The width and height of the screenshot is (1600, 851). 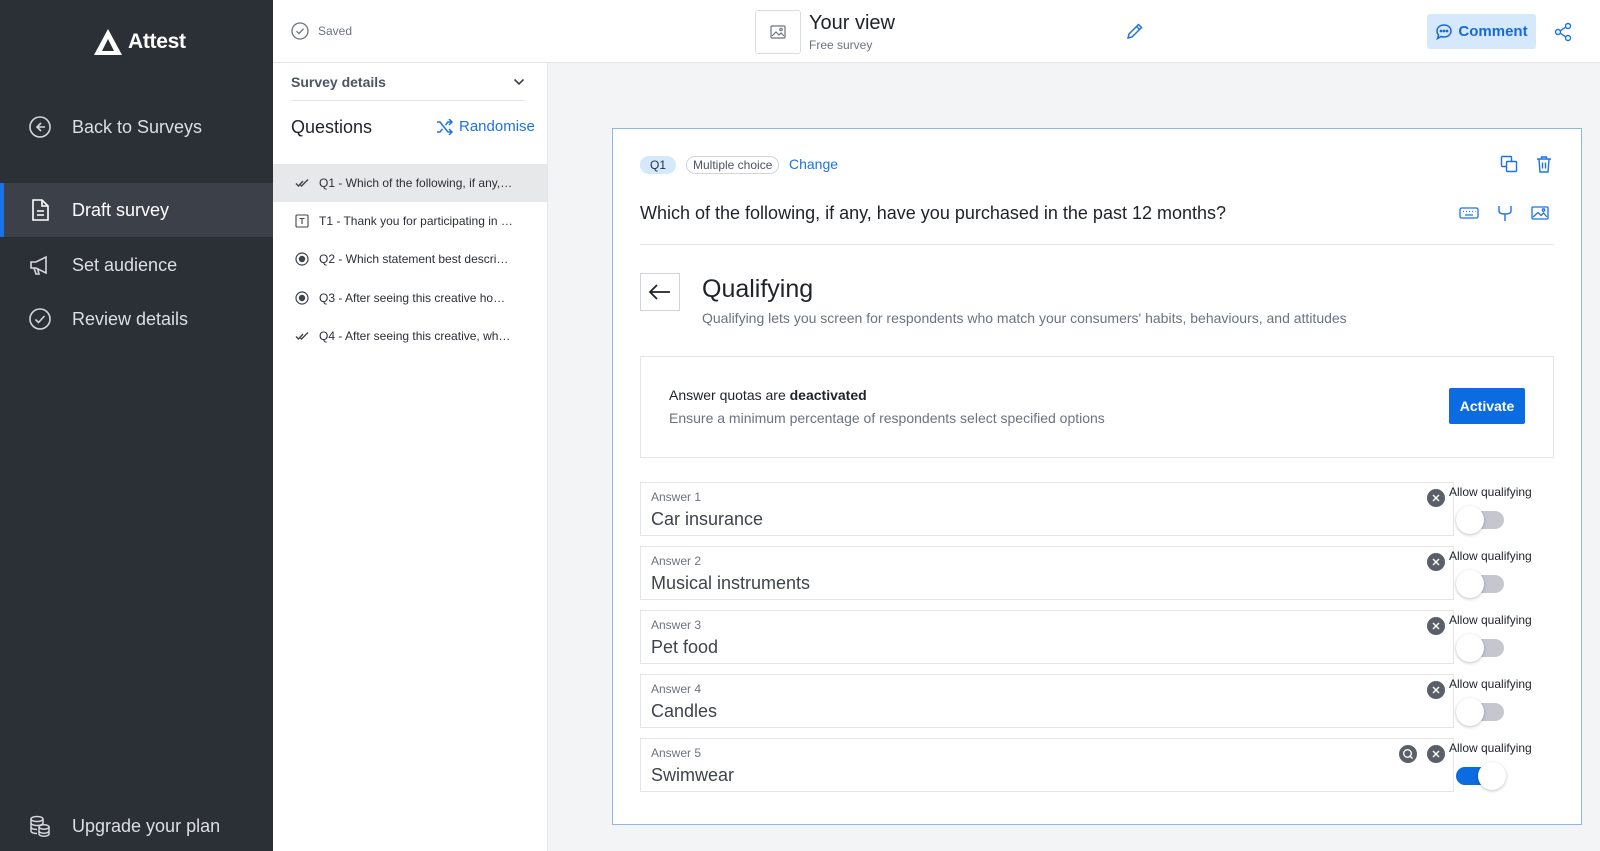 What do you see at coordinates (676, 753) in the screenshot?
I see `answer-label: Answer 5` at bounding box center [676, 753].